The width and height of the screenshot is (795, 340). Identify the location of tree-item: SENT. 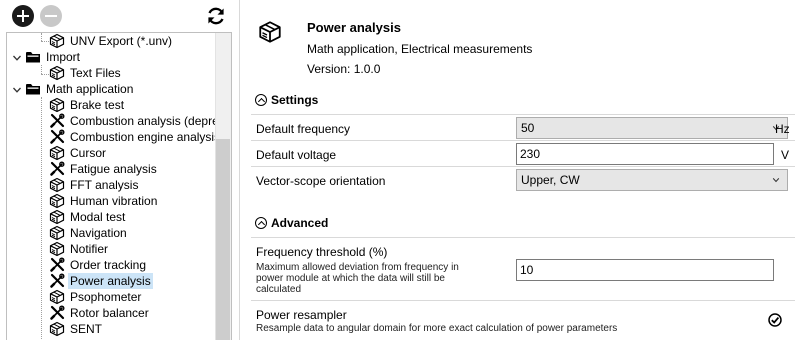
(140, 329).